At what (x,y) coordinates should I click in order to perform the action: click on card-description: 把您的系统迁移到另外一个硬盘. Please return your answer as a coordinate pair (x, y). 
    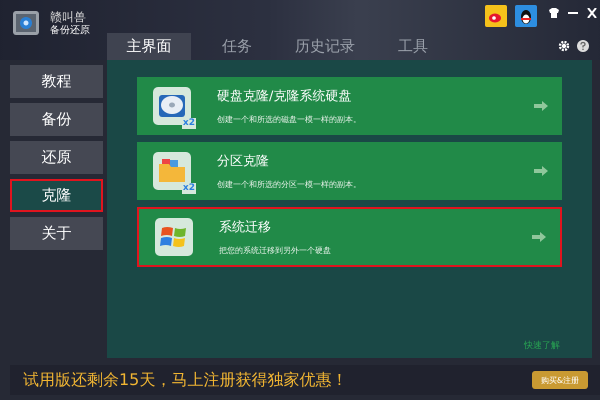
    Looking at the image, I should click on (275, 250).